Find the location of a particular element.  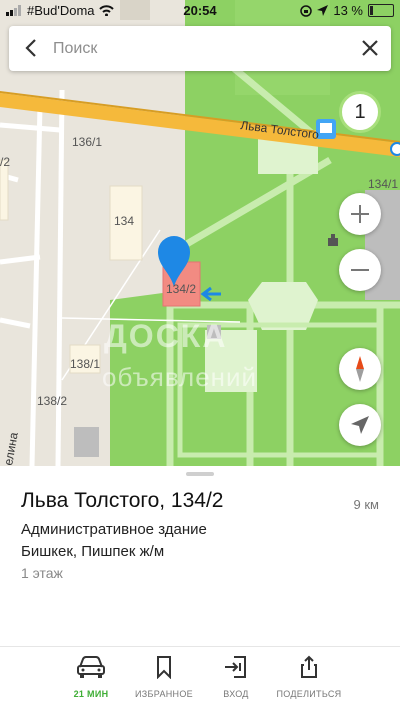

street-label-left: елина is located at coordinates (11, 448).